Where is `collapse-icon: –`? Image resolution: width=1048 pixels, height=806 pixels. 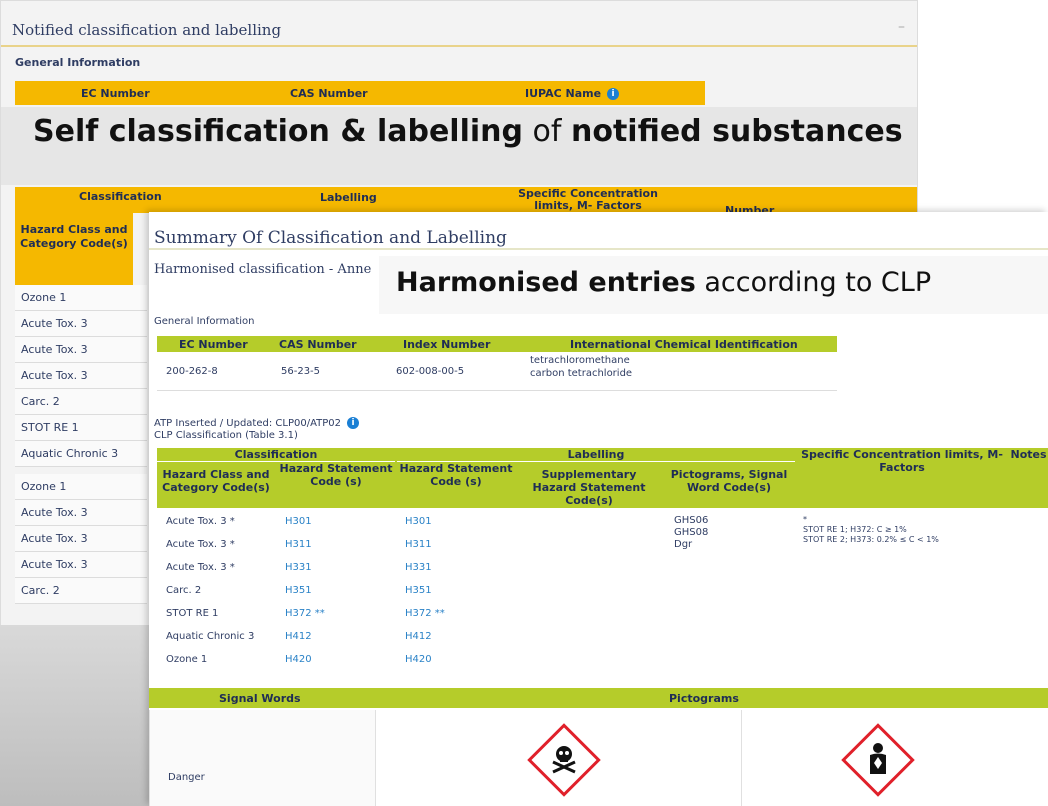
collapse-icon: – is located at coordinates (901, 27).